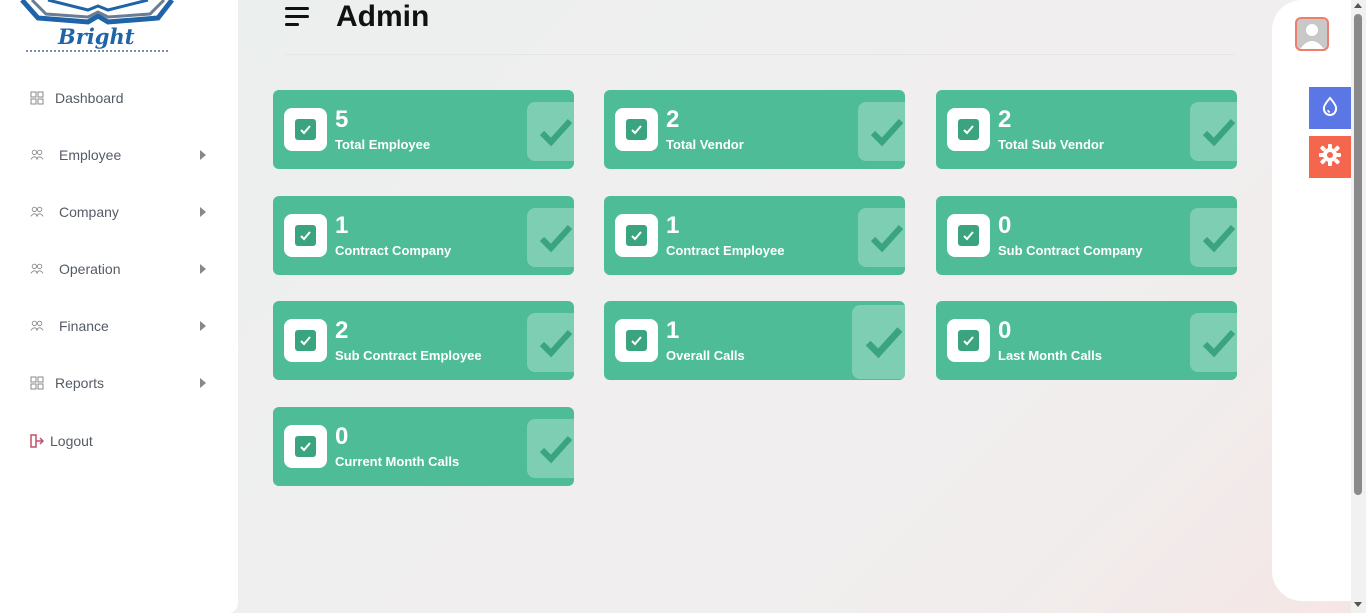 This screenshot has width=1366, height=613. I want to click on scroll-up-icon, so click(1358, 5).